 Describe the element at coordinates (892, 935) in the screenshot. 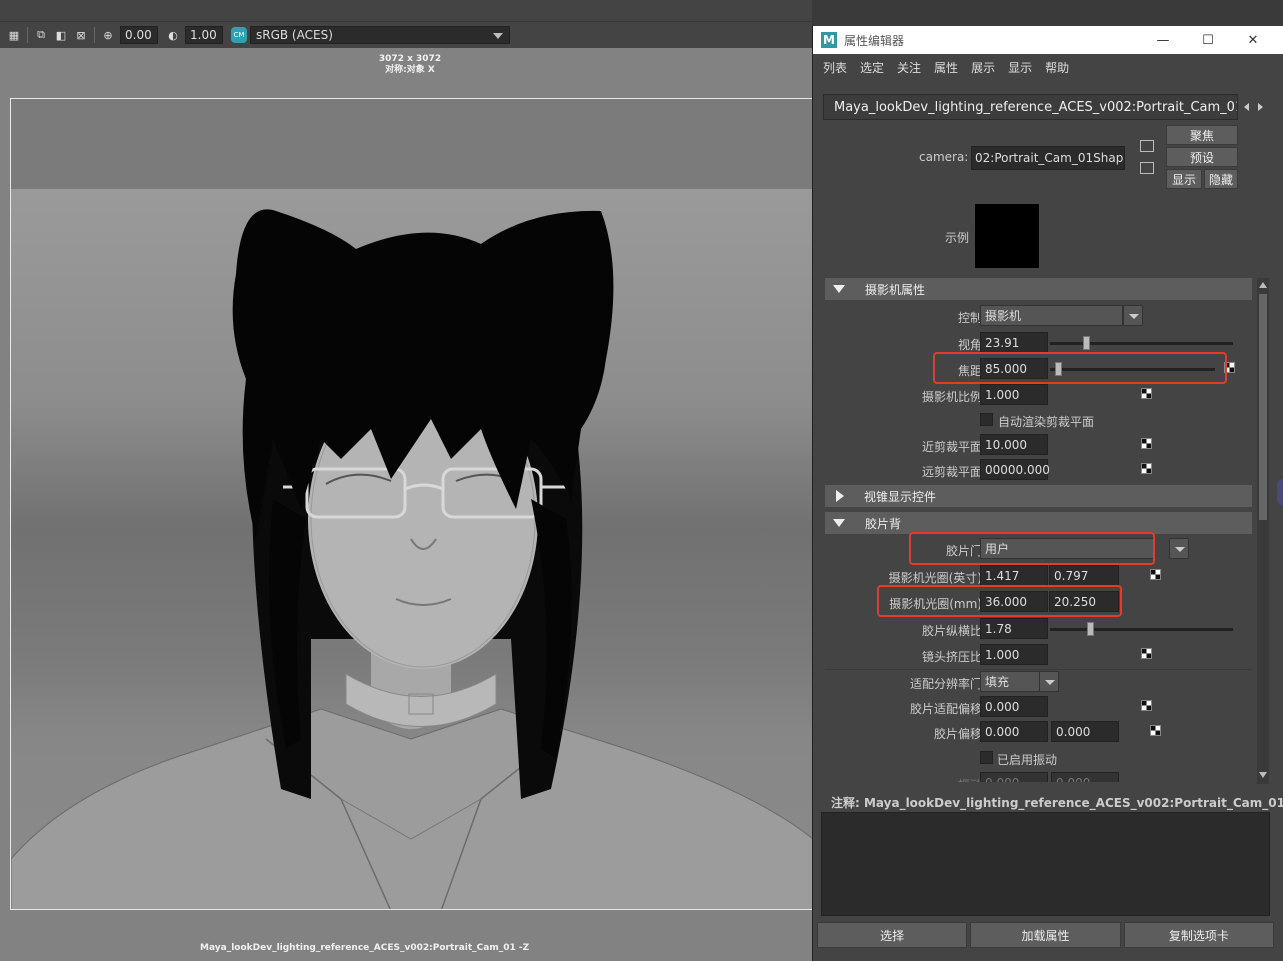

I see `select-button: 选择` at that location.